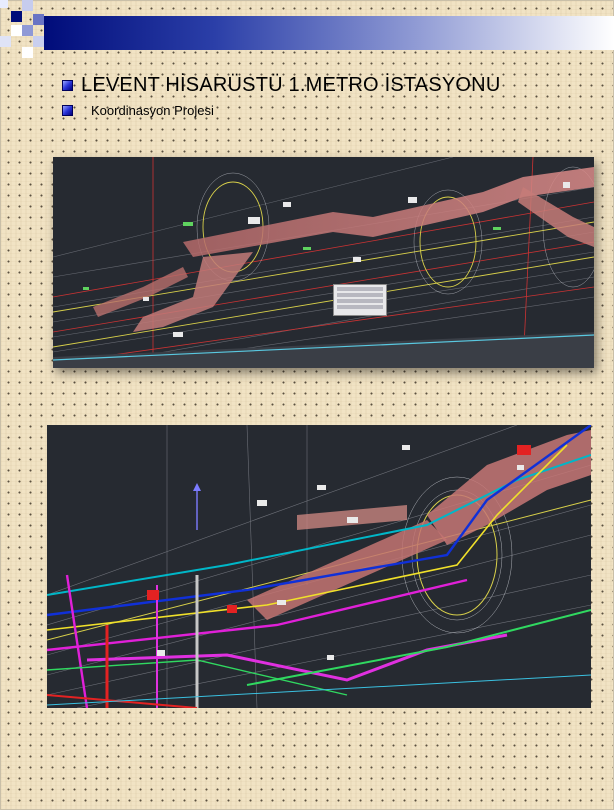 This screenshot has width=614, height=810. Describe the element at coordinates (329, 33) in the screenshot. I see `header-gradient-bar` at that location.